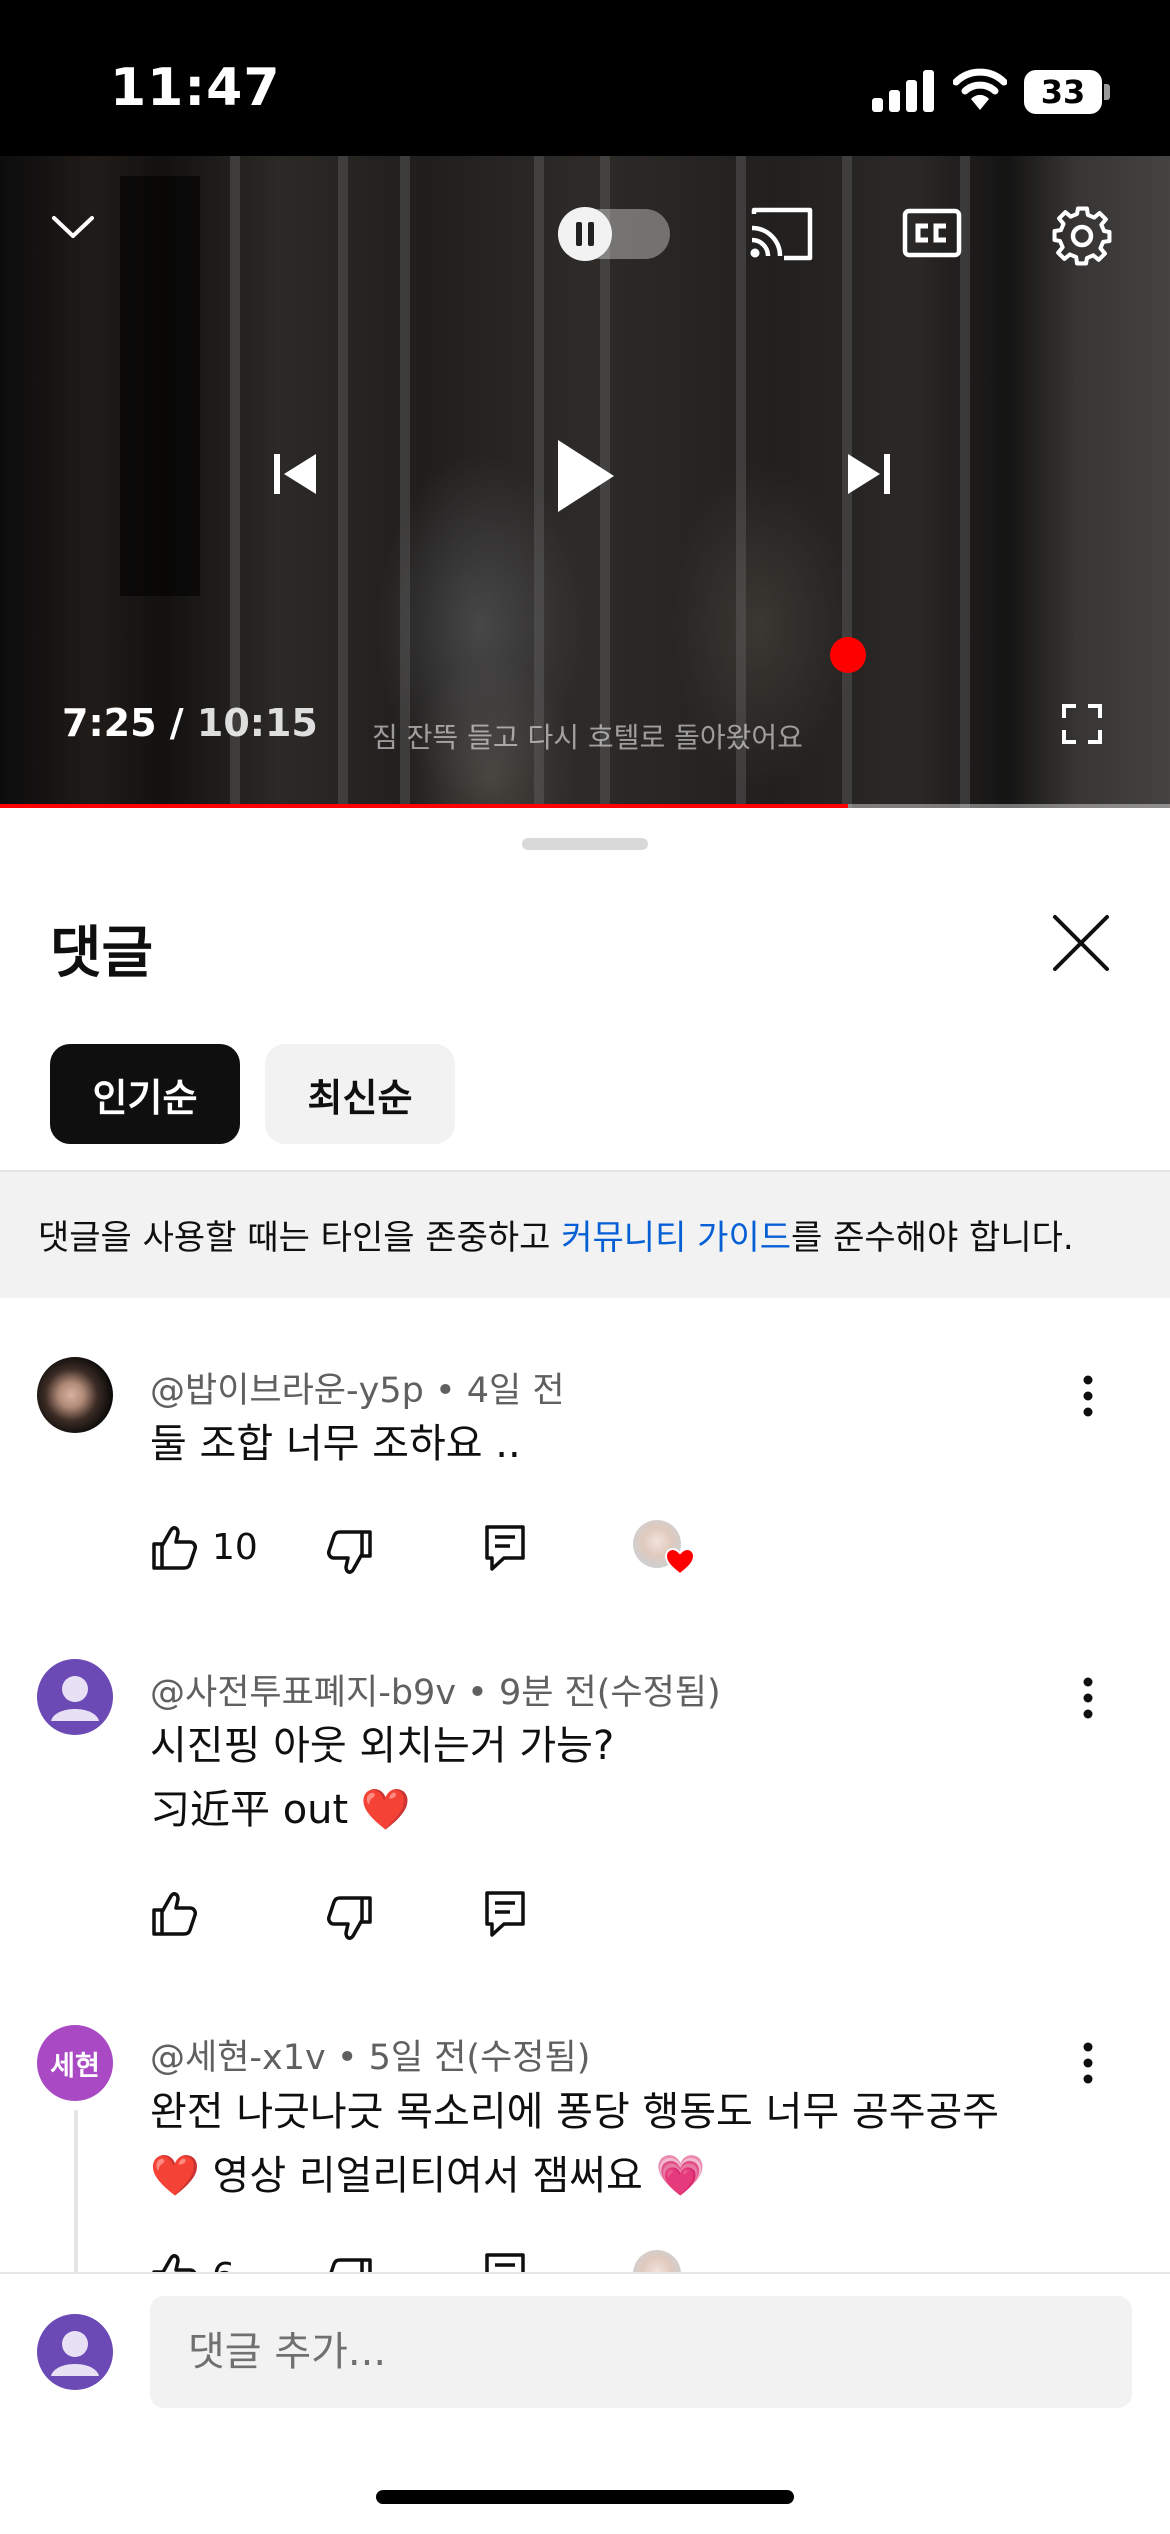  Describe the element at coordinates (585, 78) in the screenshot. I see `status-bar: 11:47 33` at that location.